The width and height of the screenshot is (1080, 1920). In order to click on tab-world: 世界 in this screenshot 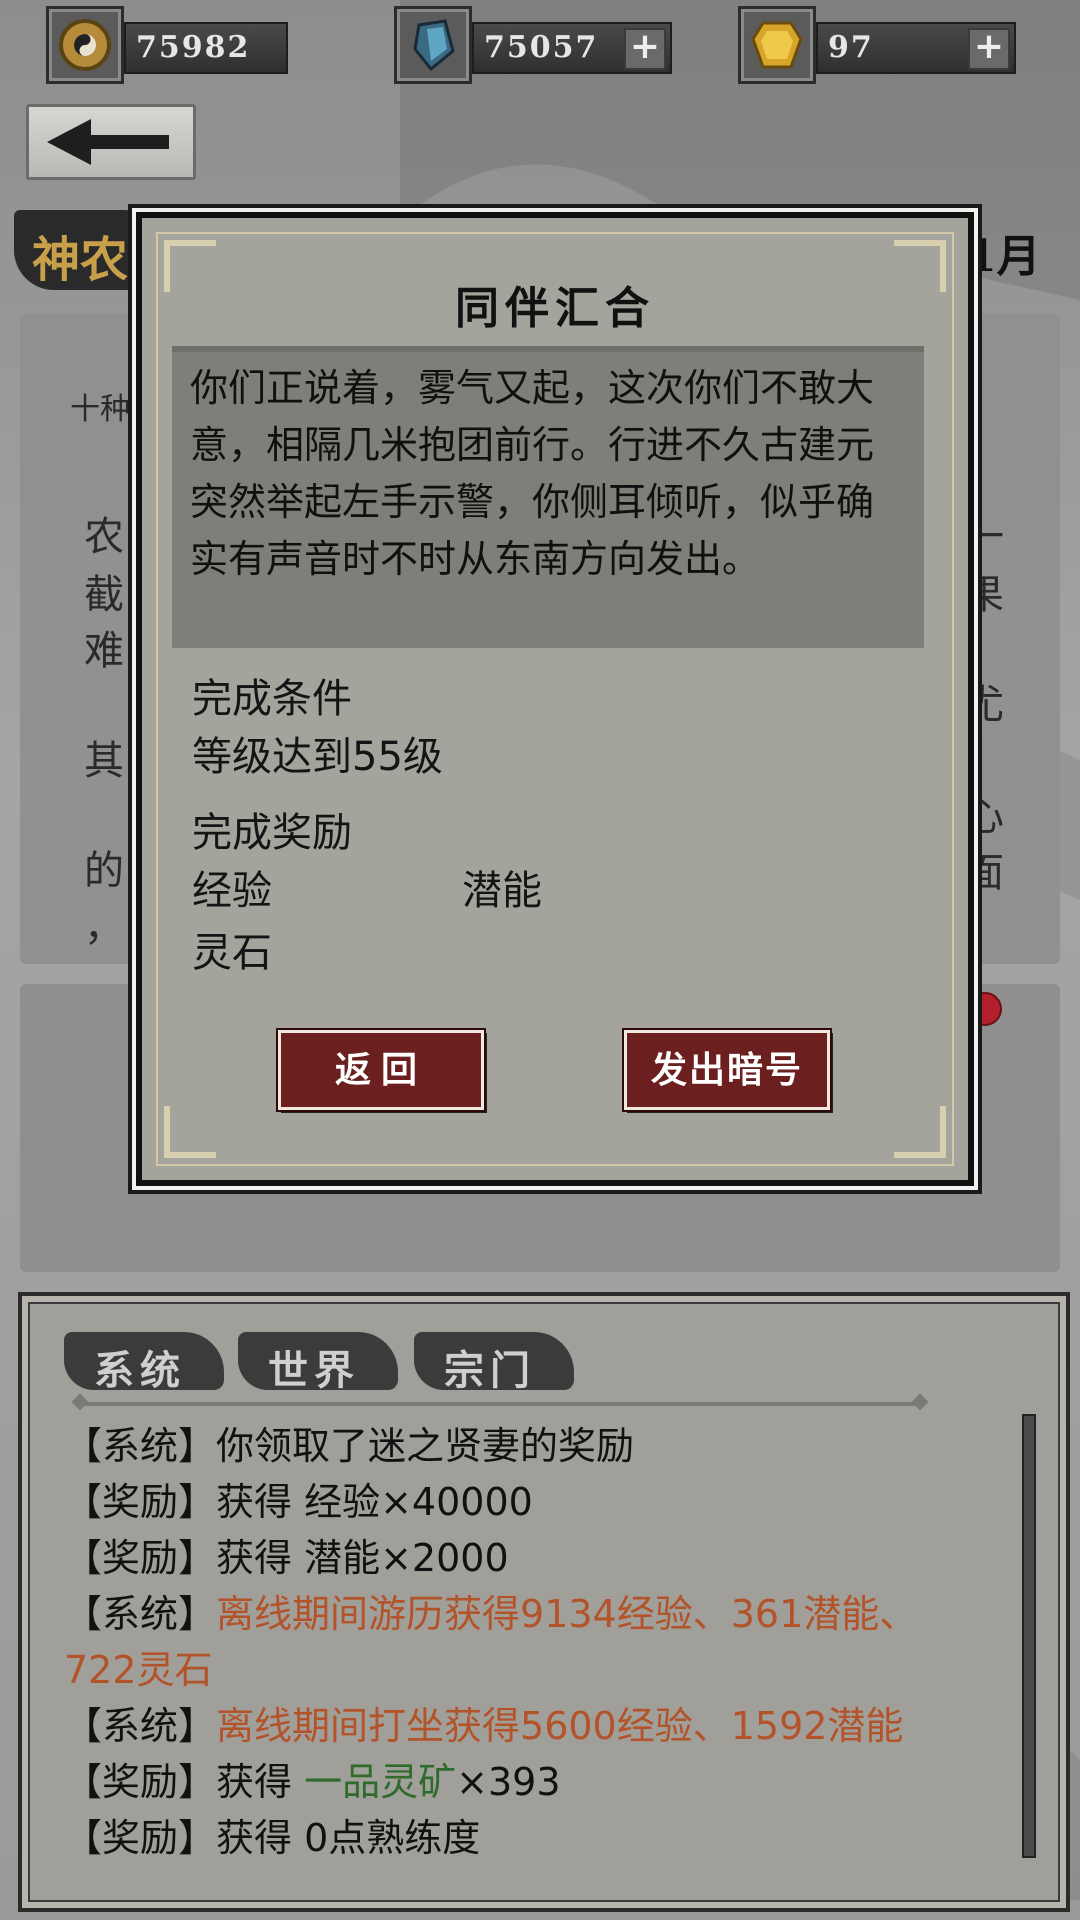, I will do `click(318, 1363)`.